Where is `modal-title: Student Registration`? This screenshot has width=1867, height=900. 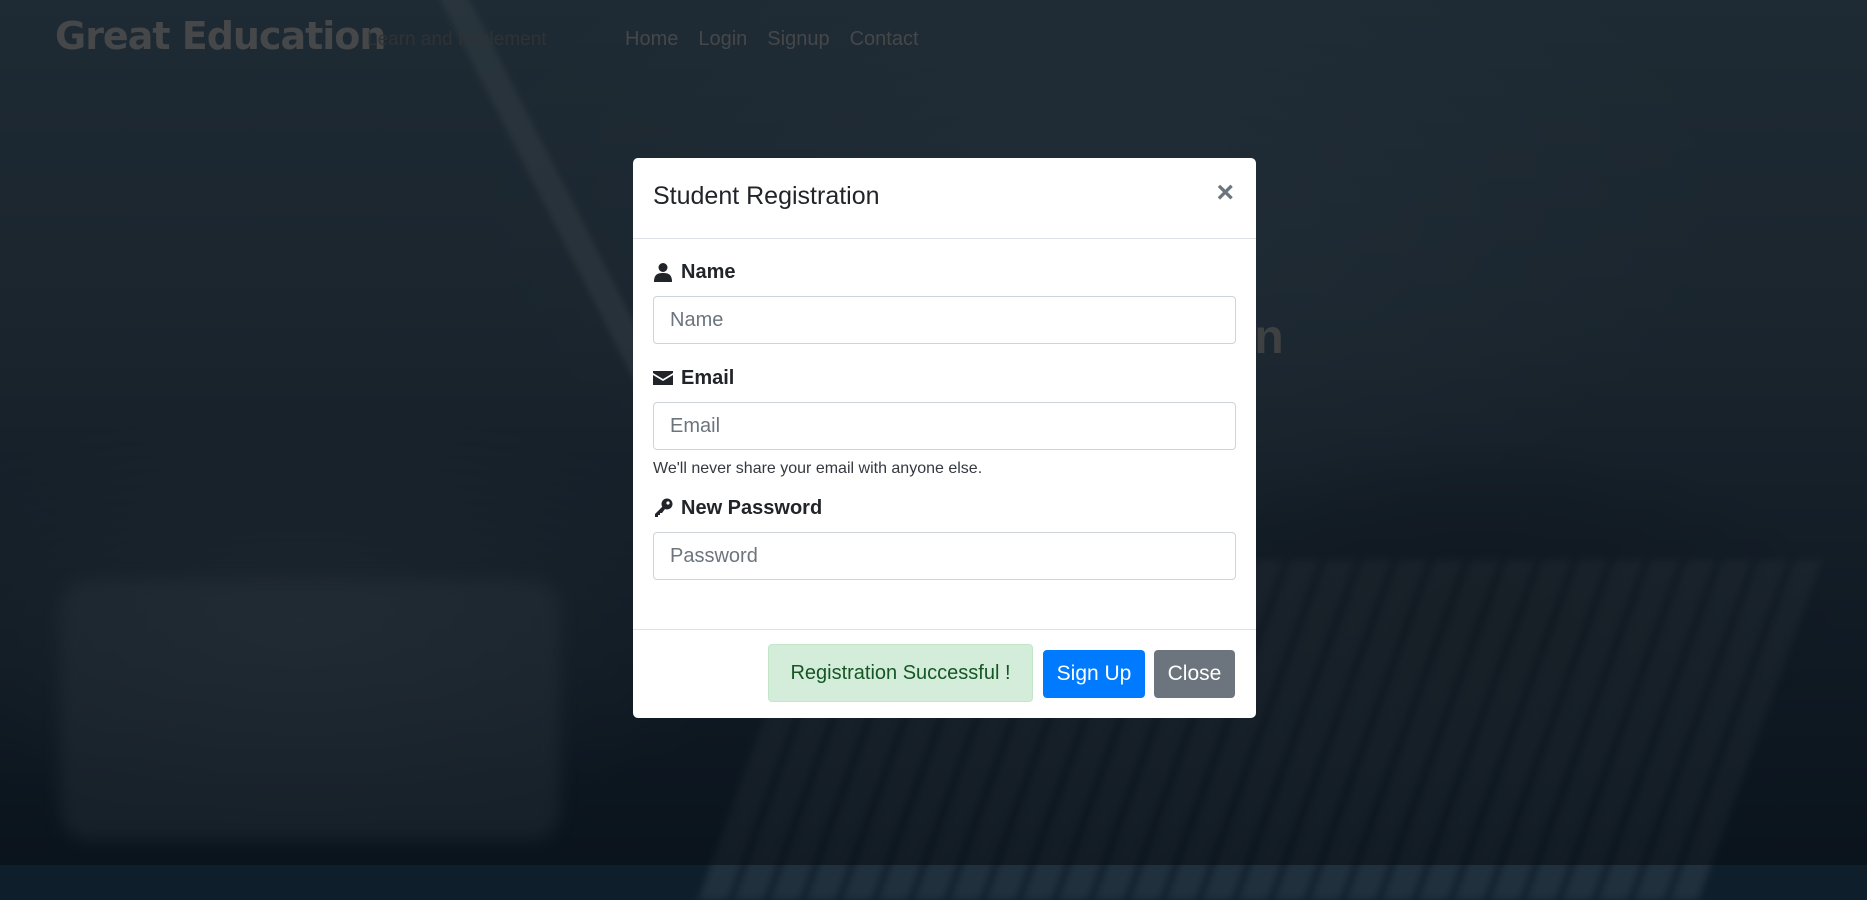
modal-title: Student Registration is located at coordinates (766, 196).